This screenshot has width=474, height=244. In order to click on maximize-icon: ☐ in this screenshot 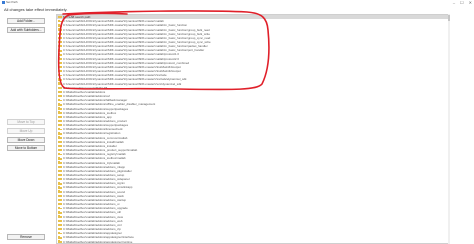, I will do `click(462, 2)`.